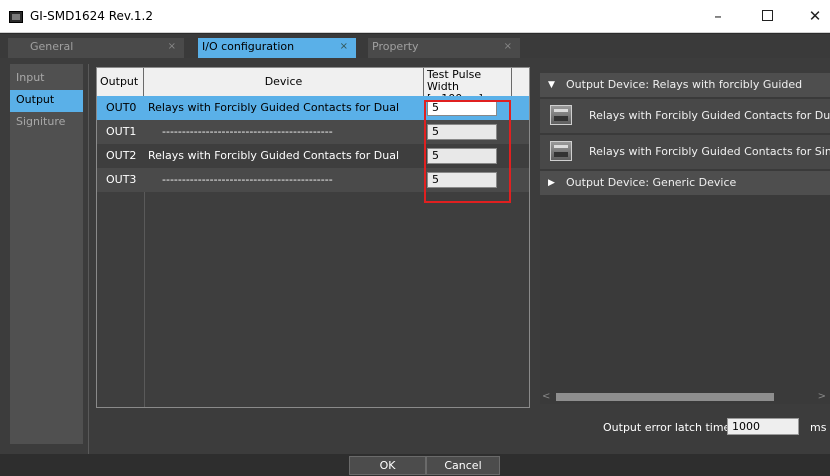 This screenshot has height=476, width=830. What do you see at coordinates (818, 427) in the screenshot?
I see `latch-time-unit: ms` at bounding box center [818, 427].